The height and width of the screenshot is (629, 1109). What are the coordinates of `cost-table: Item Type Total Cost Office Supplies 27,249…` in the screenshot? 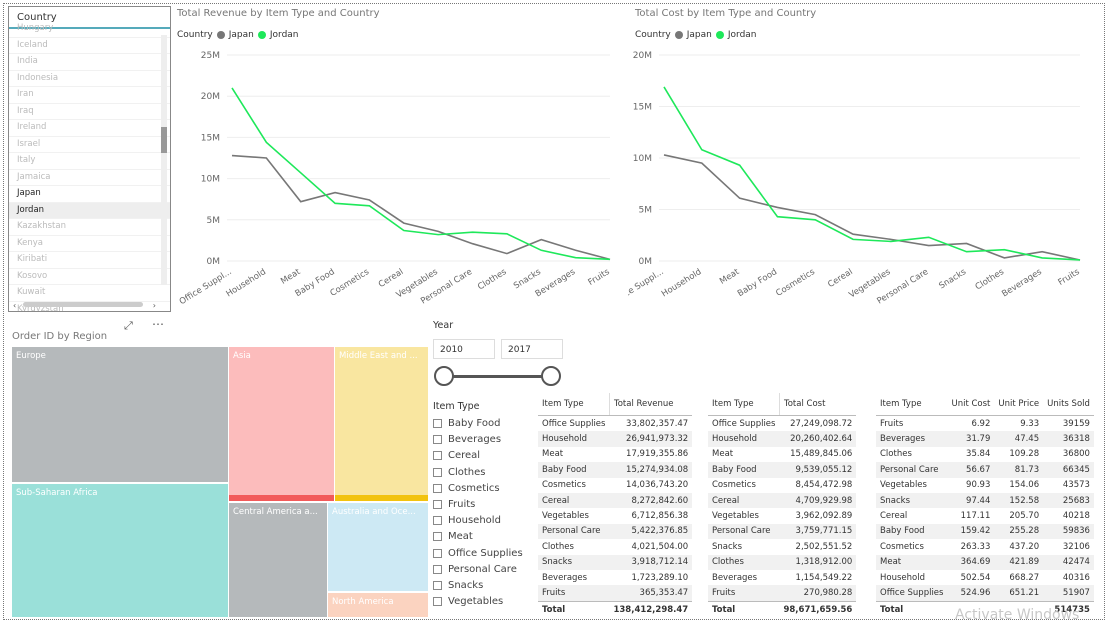 It's located at (782, 505).